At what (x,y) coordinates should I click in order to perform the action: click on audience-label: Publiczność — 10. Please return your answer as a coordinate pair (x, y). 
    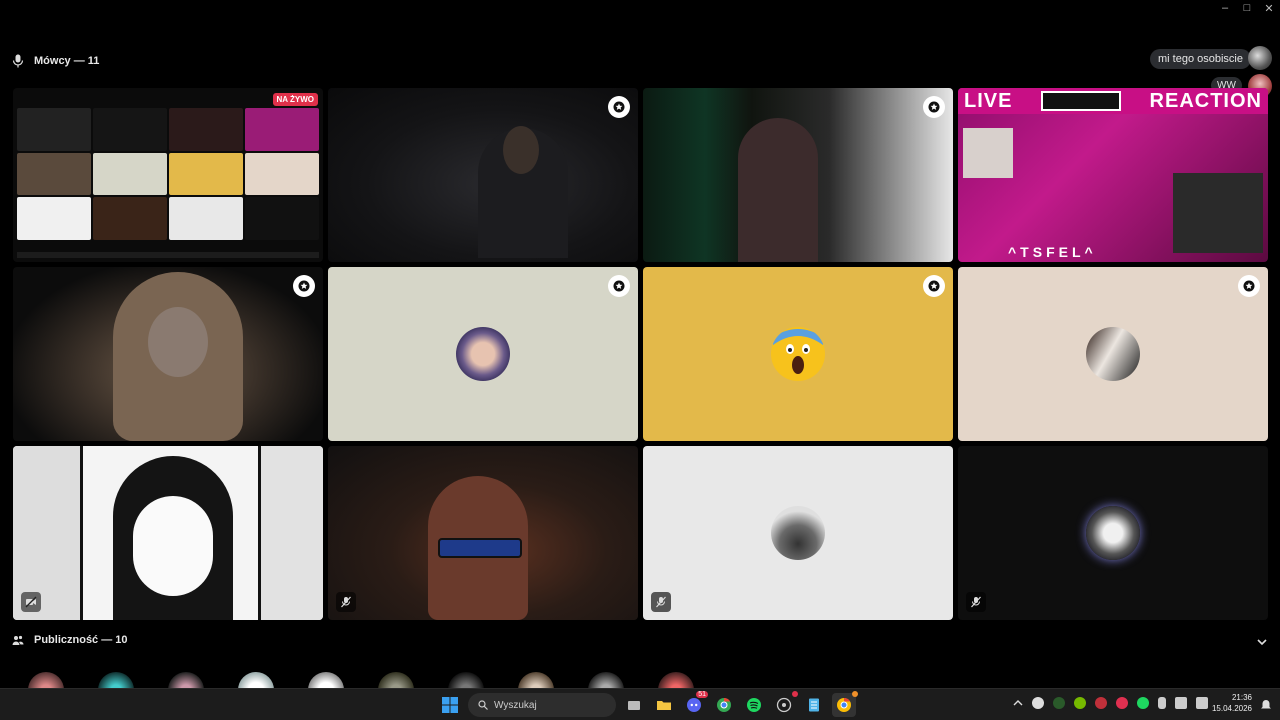
    Looking at the image, I should click on (81, 640).